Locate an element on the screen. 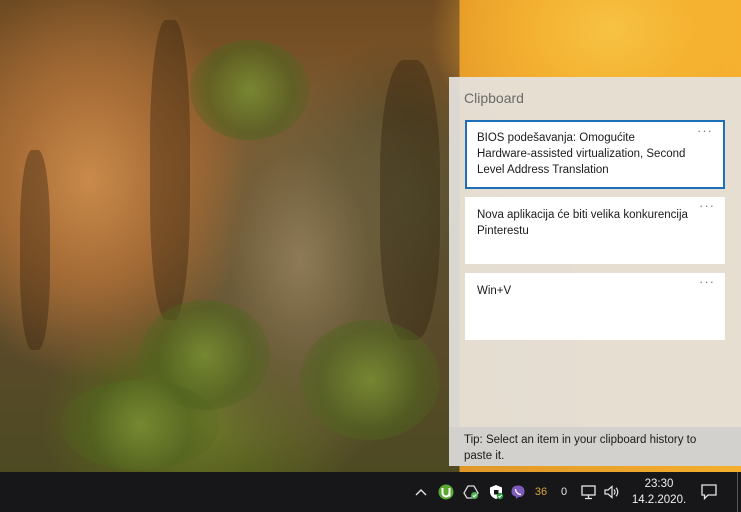  clipboard-item: Win+V ··· is located at coordinates (595, 306).